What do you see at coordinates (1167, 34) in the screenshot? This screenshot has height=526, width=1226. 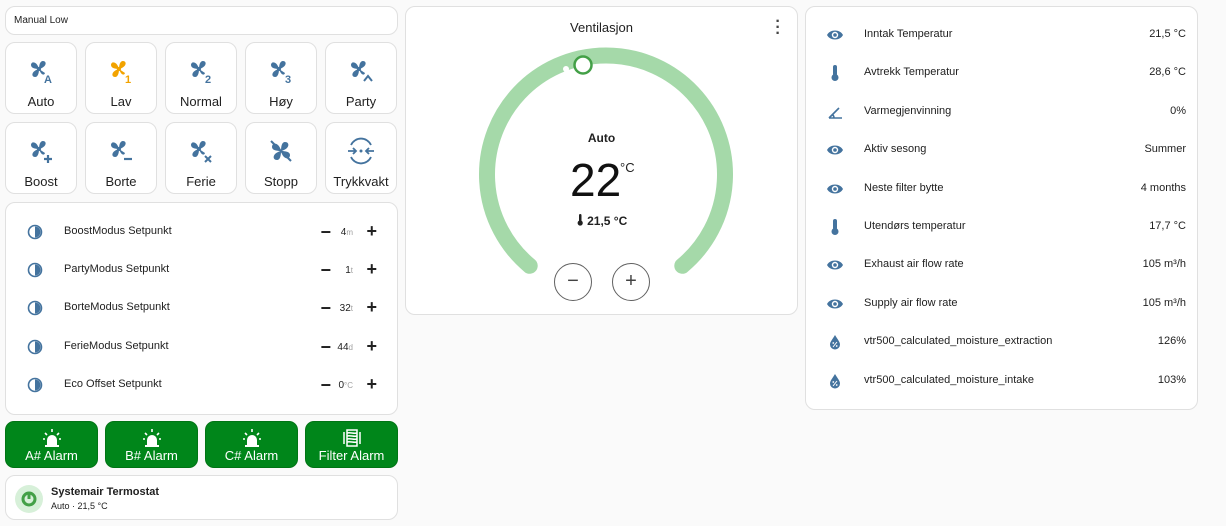 I see `sensor-value: 21,5 °C` at bounding box center [1167, 34].